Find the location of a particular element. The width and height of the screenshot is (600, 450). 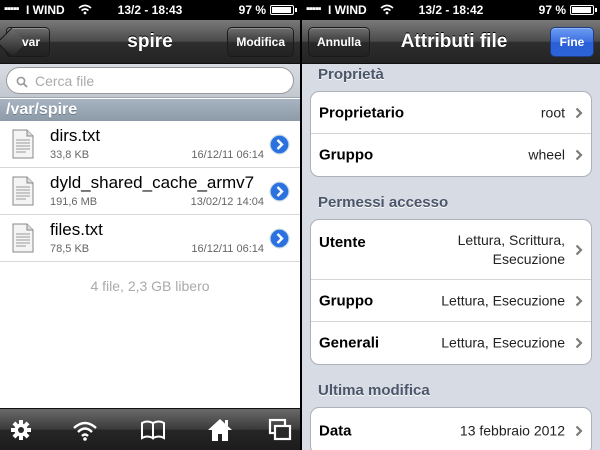

book-icon is located at coordinates (153, 430).